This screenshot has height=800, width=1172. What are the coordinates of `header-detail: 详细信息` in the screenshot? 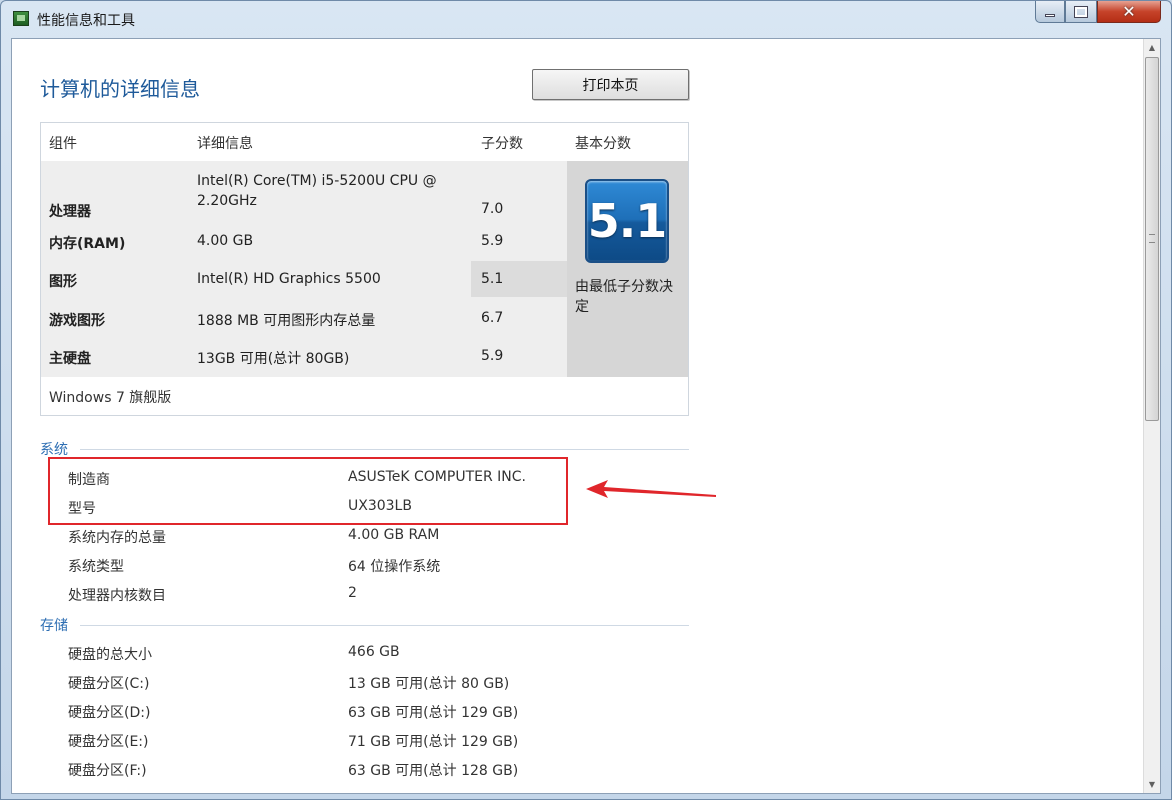 It's located at (225, 144).